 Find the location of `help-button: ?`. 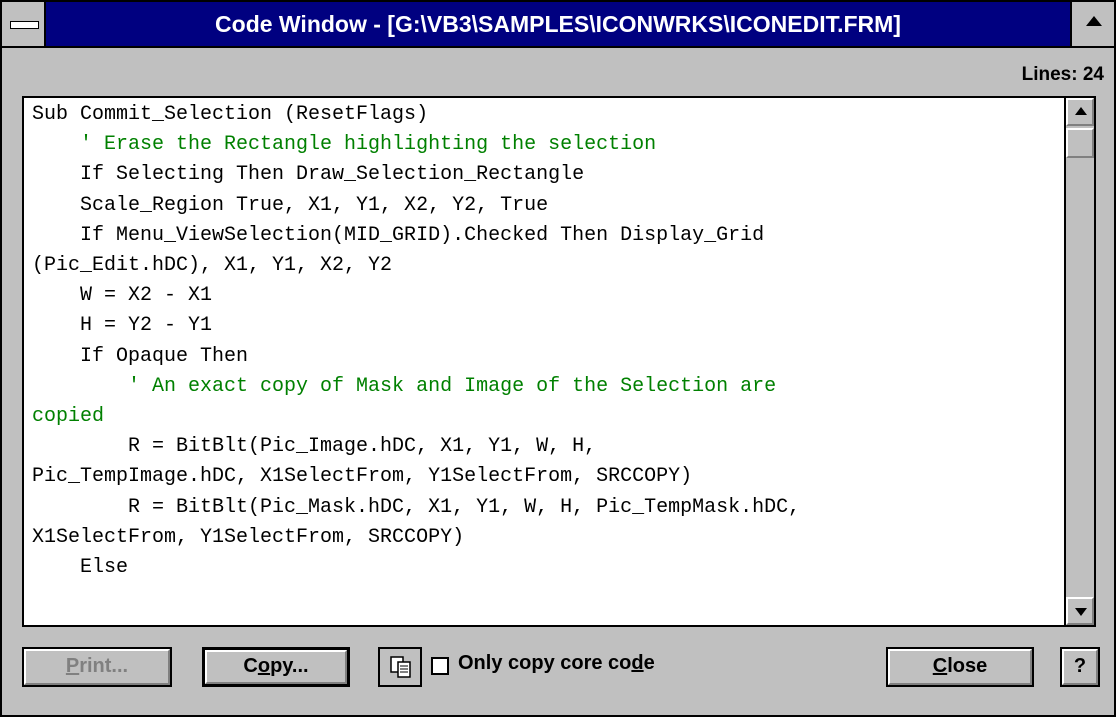

help-button: ? is located at coordinates (1080, 667).